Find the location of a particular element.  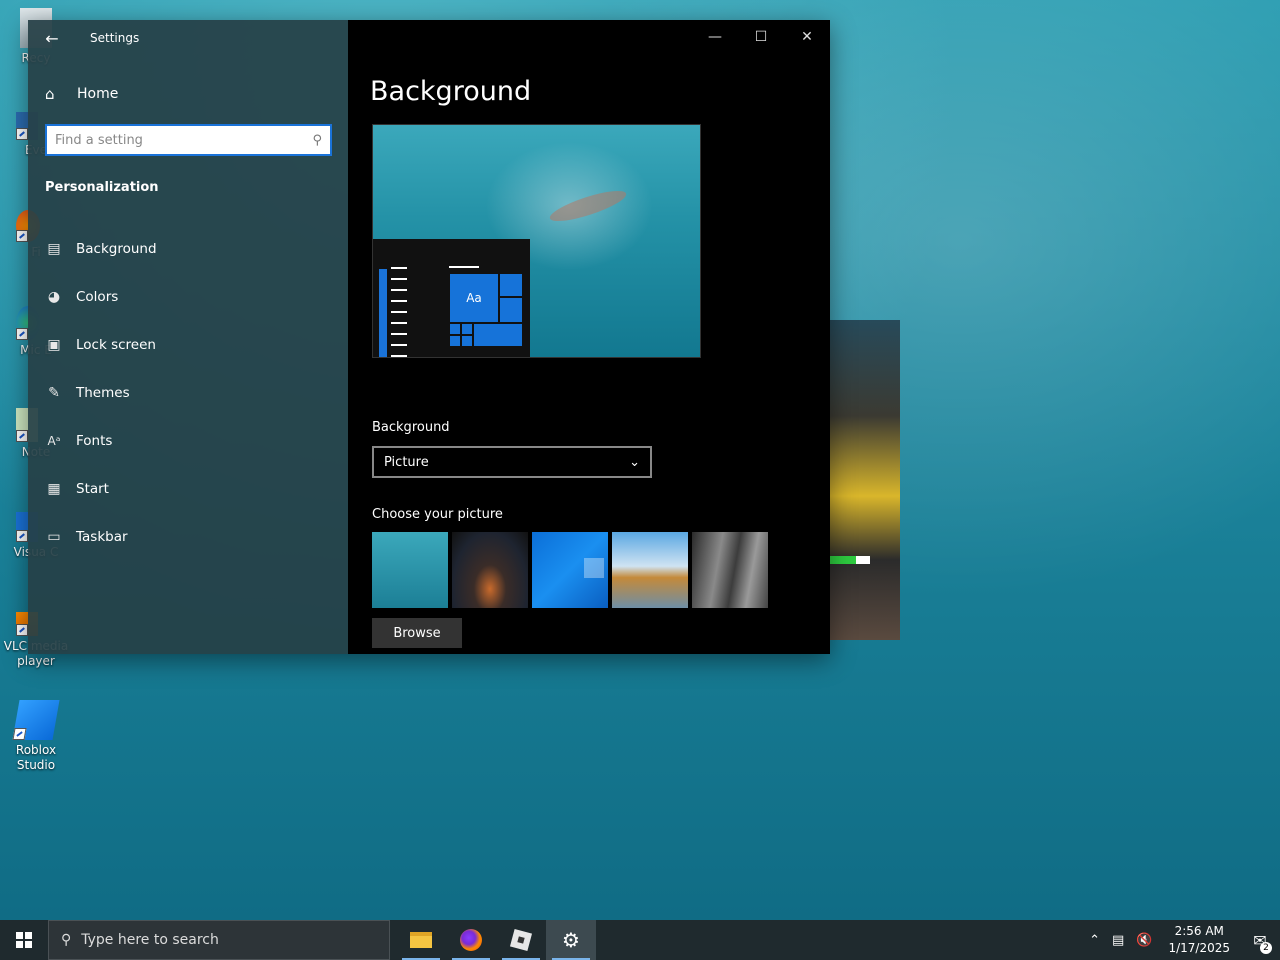

home-icon: ⌂ is located at coordinates (50, 94).